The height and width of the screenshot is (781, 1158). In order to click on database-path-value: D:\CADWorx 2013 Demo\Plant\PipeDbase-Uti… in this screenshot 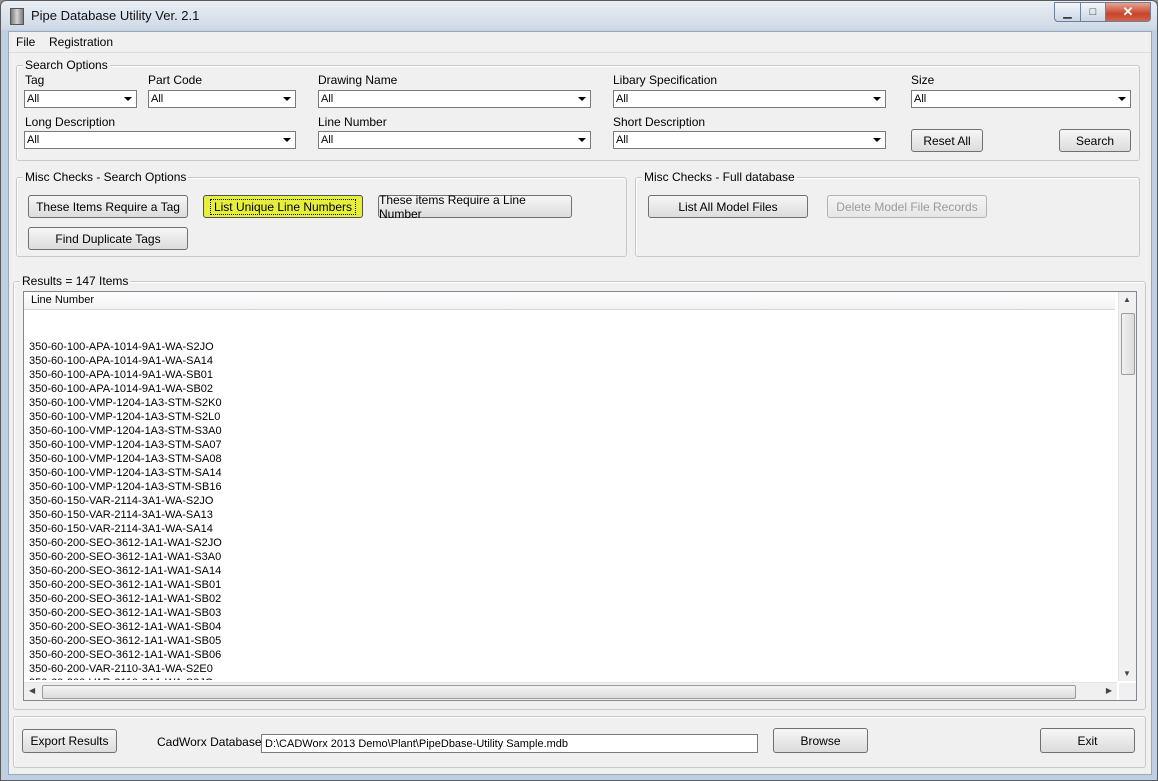, I will do `click(417, 744)`.